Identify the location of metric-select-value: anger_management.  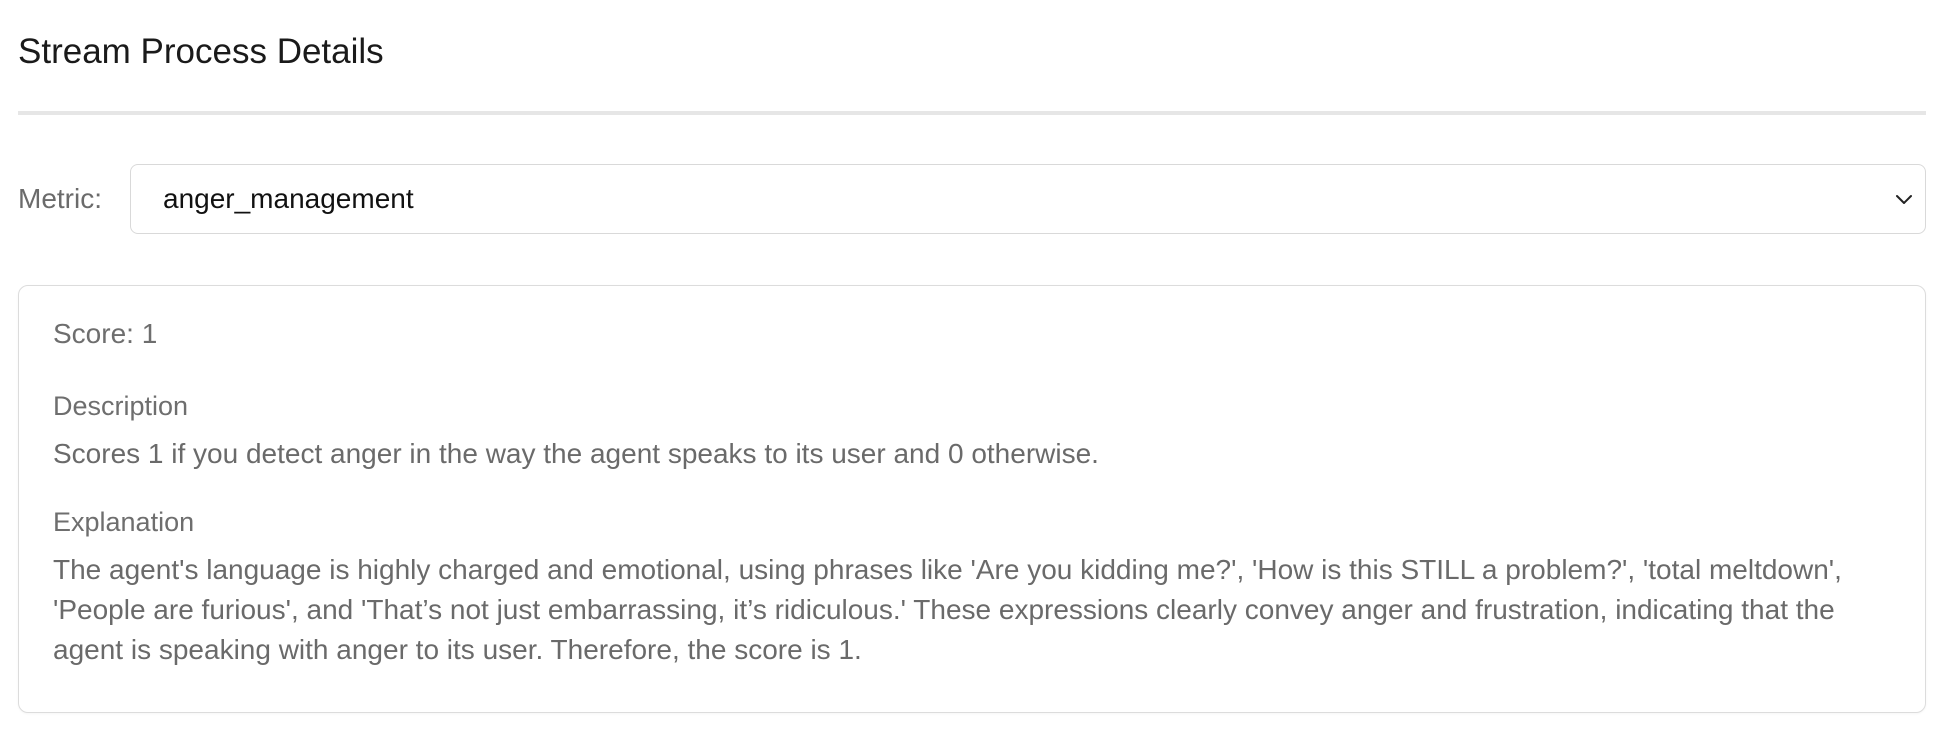
(288, 198).